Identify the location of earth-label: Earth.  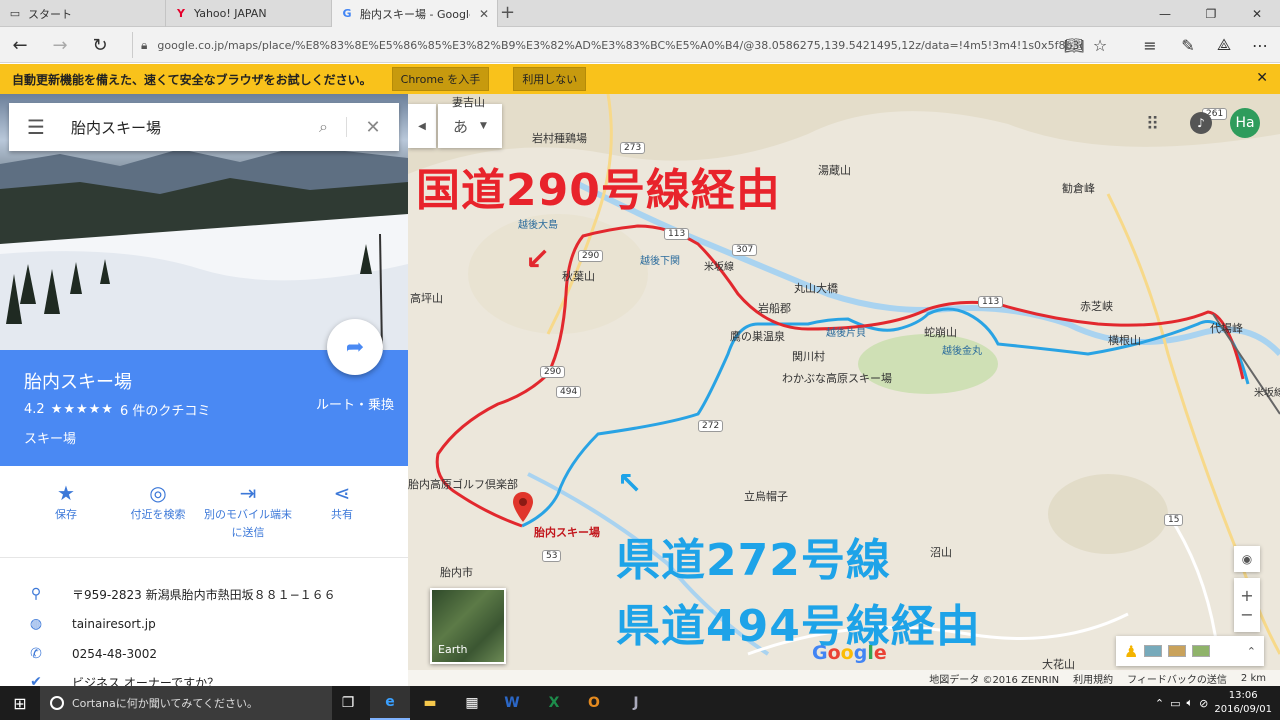
(453, 649).